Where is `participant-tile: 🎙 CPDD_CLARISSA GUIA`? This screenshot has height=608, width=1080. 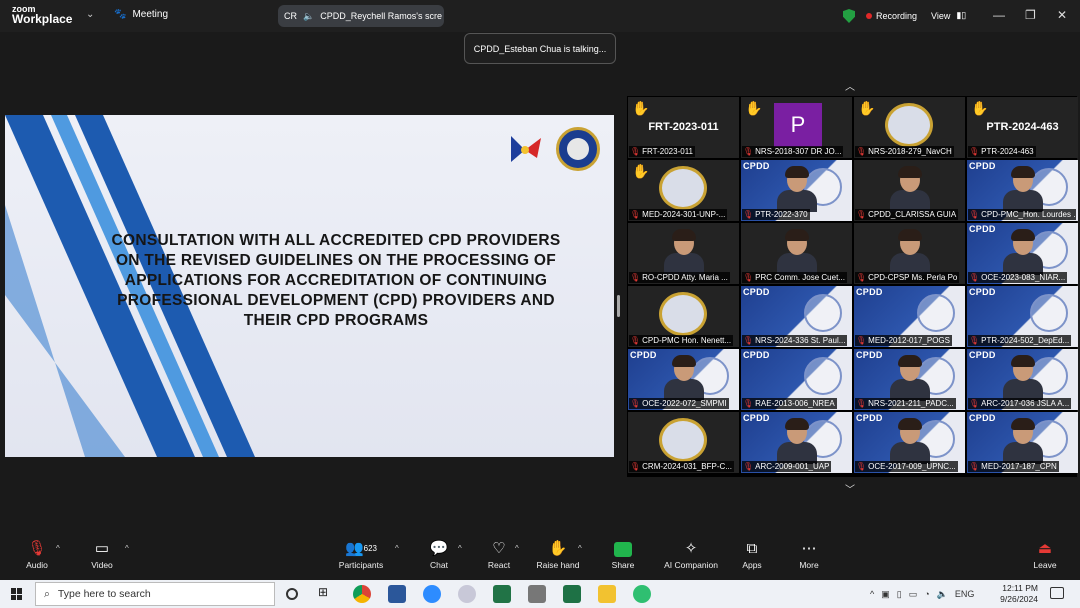
participant-tile: 🎙 CPDD_CLARISSA GUIA is located at coordinates (909, 190).